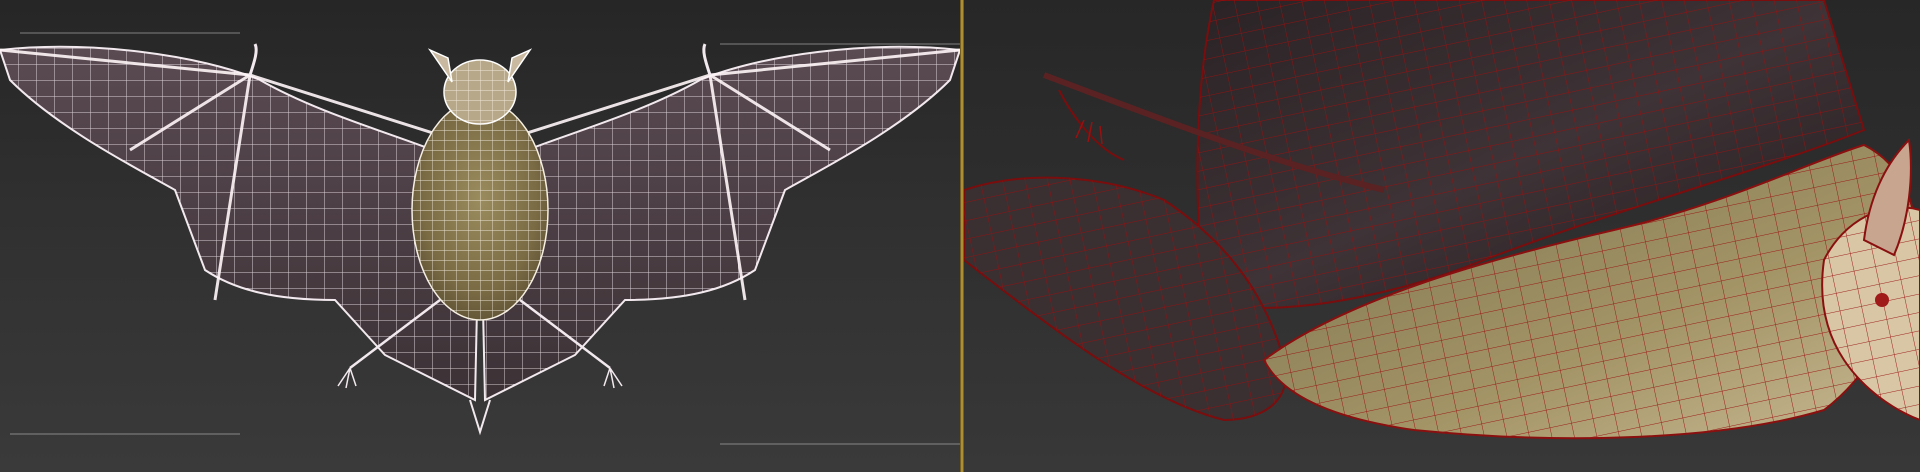  I want to click on bat-eye, so click(1882, 300).